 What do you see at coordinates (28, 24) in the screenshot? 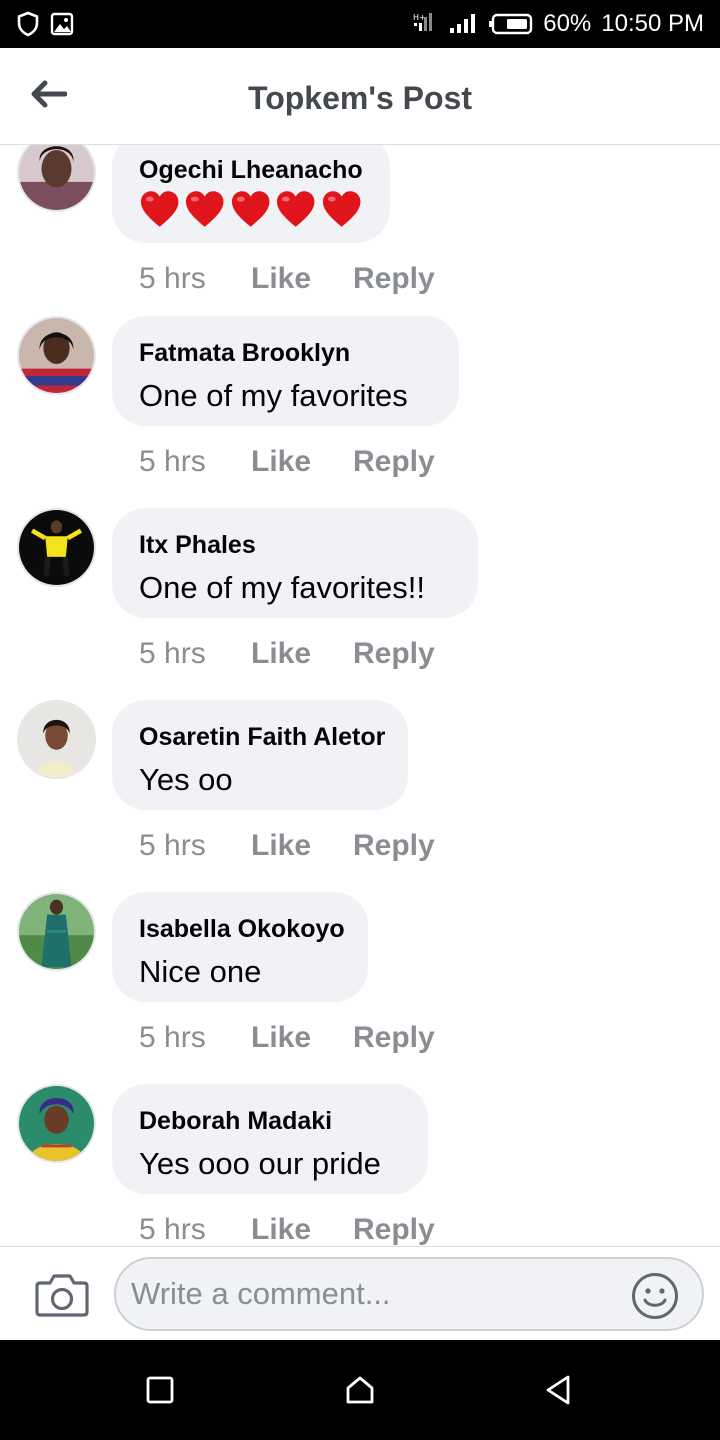
I see `shield-icon` at bounding box center [28, 24].